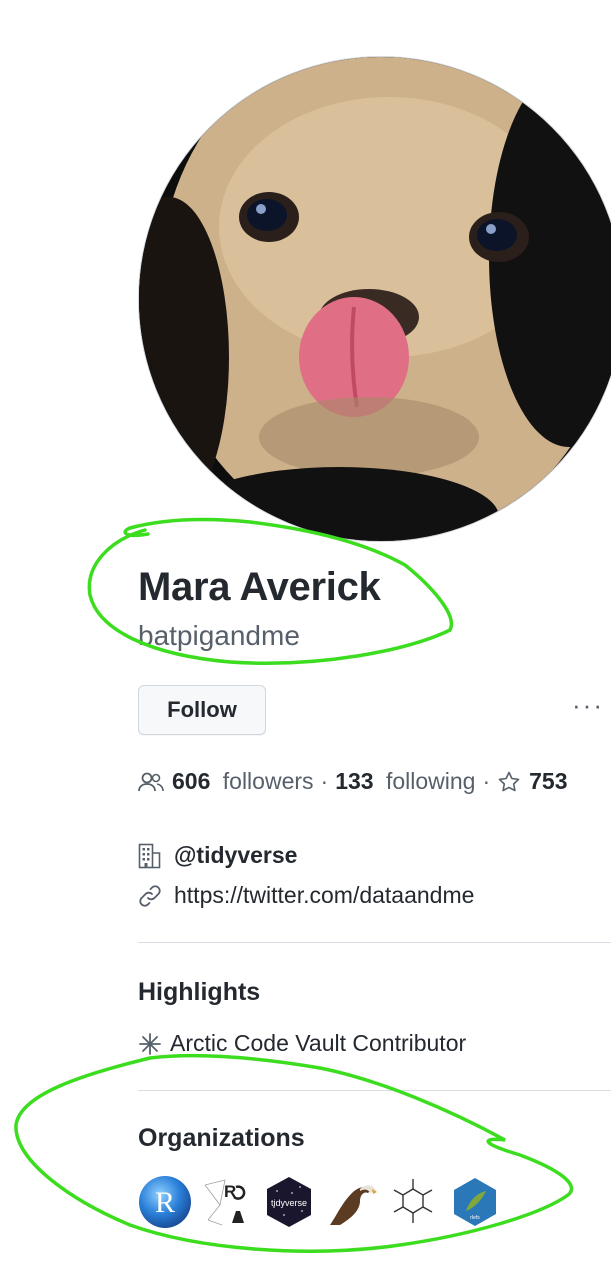 This screenshot has width=611, height=1280. I want to click on following-link: 133 following, so click(405, 781).